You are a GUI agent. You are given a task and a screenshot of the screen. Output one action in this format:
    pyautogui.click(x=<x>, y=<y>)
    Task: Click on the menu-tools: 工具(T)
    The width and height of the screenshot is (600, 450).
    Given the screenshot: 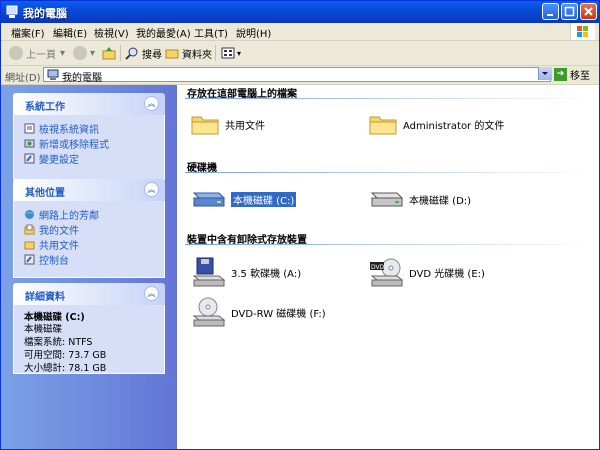 What is the action you would take?
    pyautogui.click(x=211, y=32)
    